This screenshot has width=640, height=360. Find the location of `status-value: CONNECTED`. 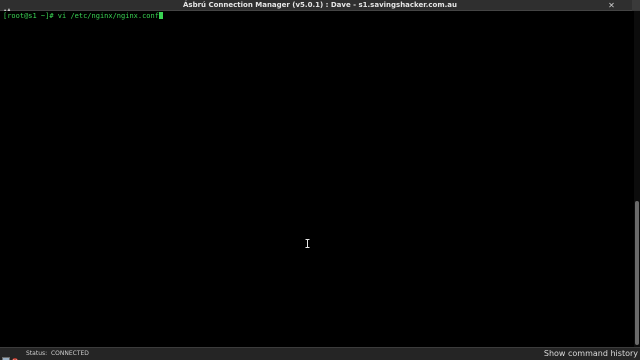

status-value: CONNECTED is located at coordinates (69, 353).